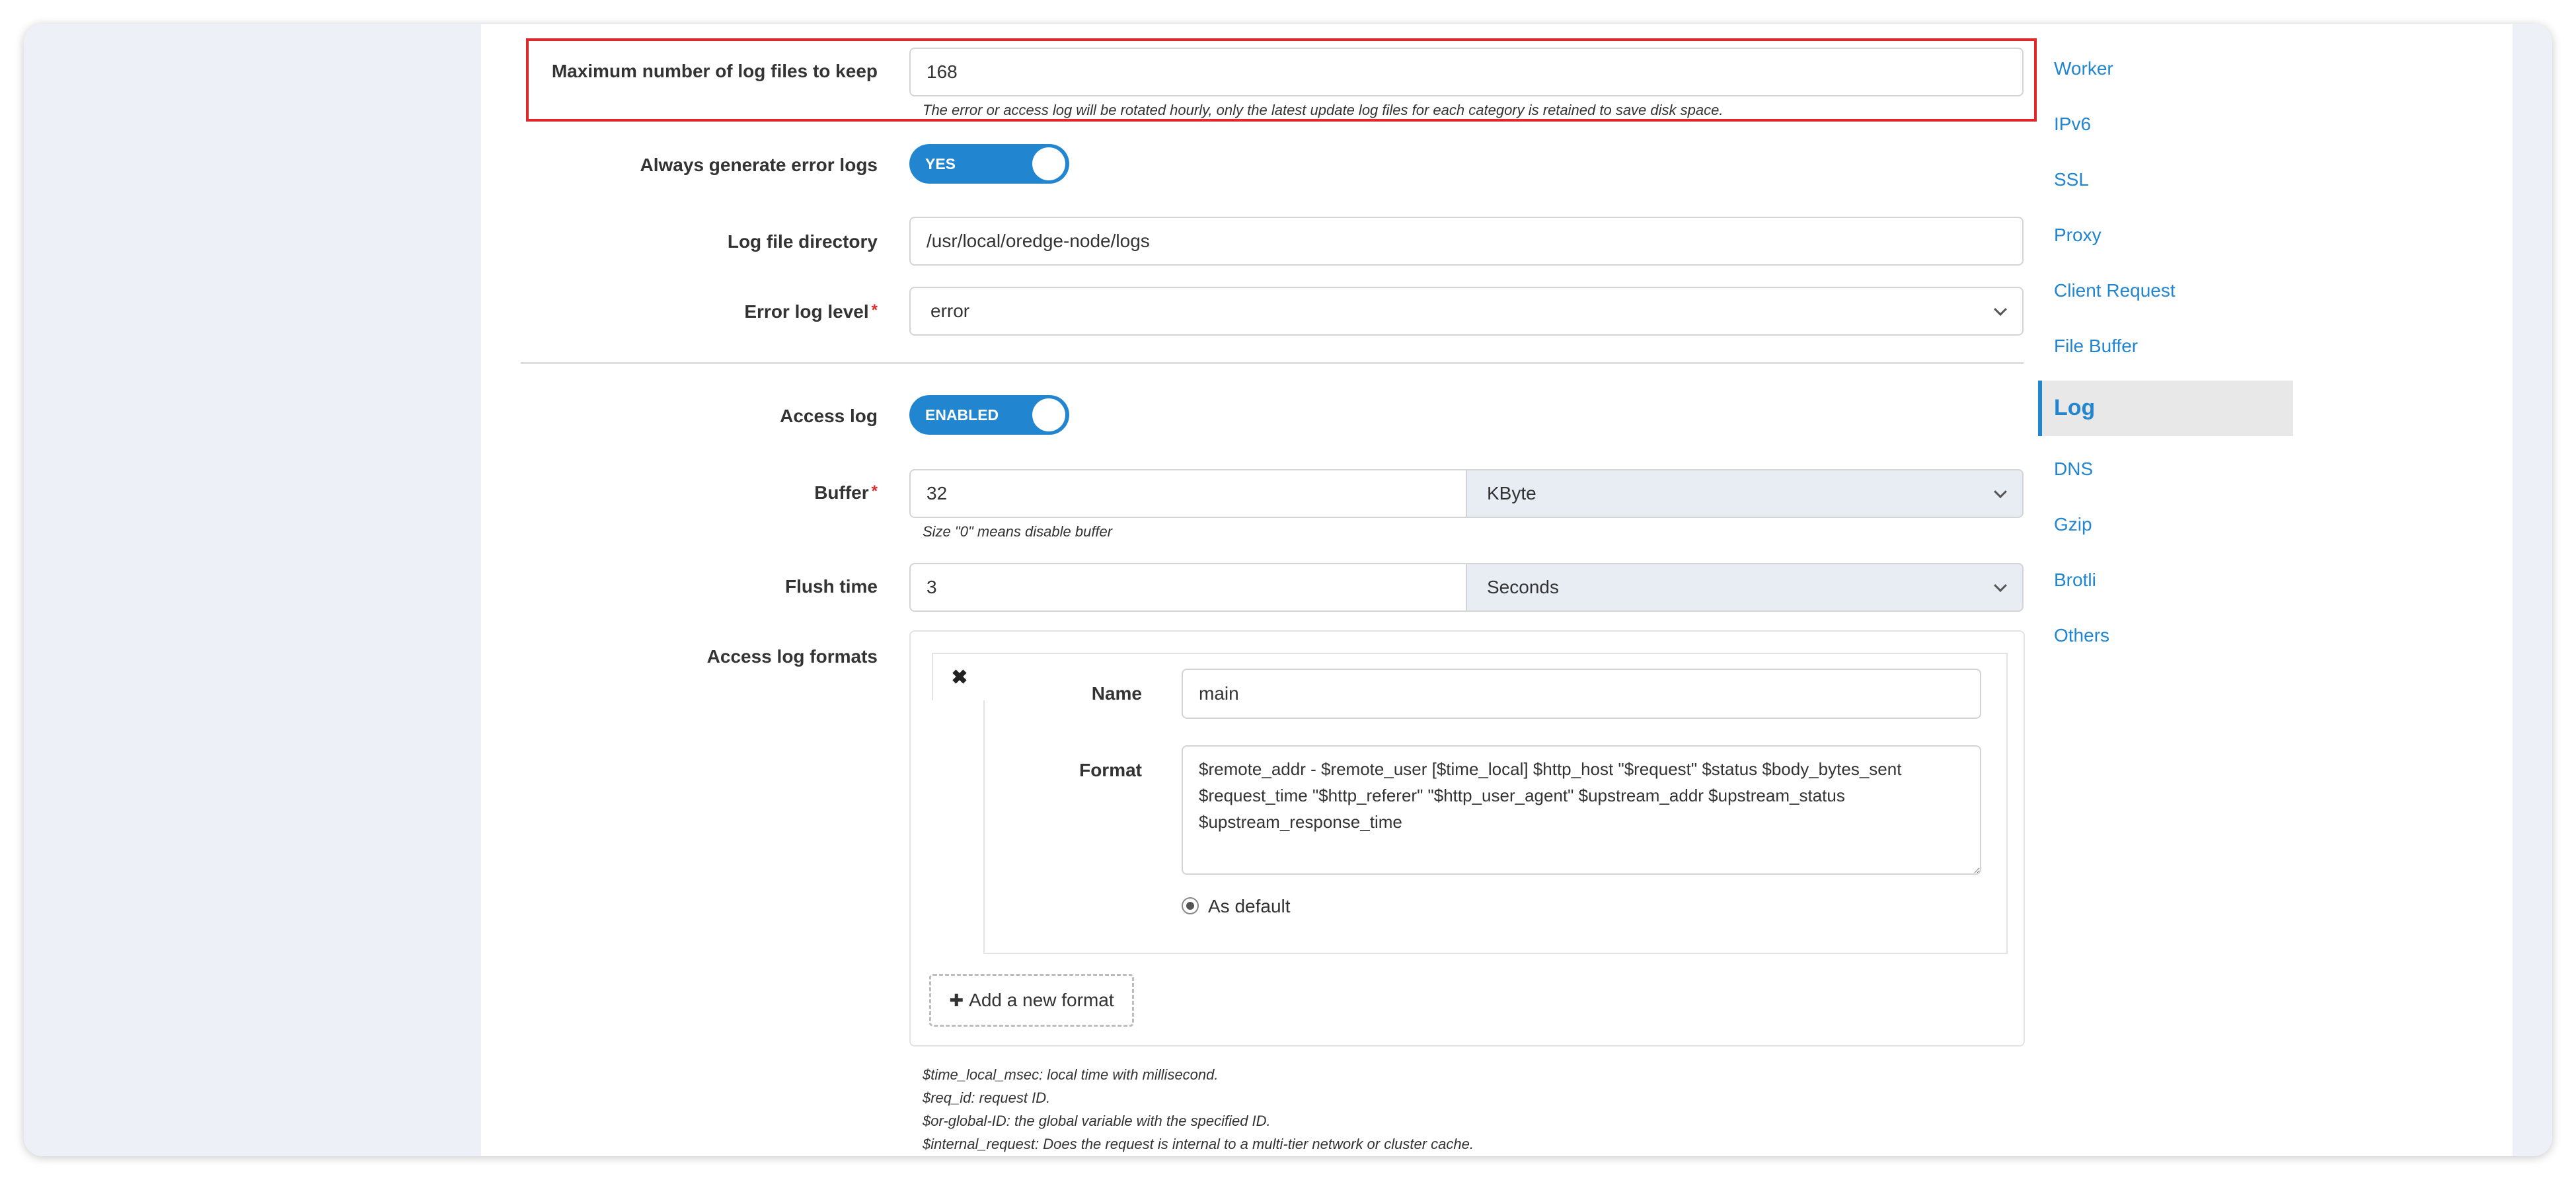 The image size is (2576, 1180). I want to click on buffer-input: 32, so click(1188, 493).